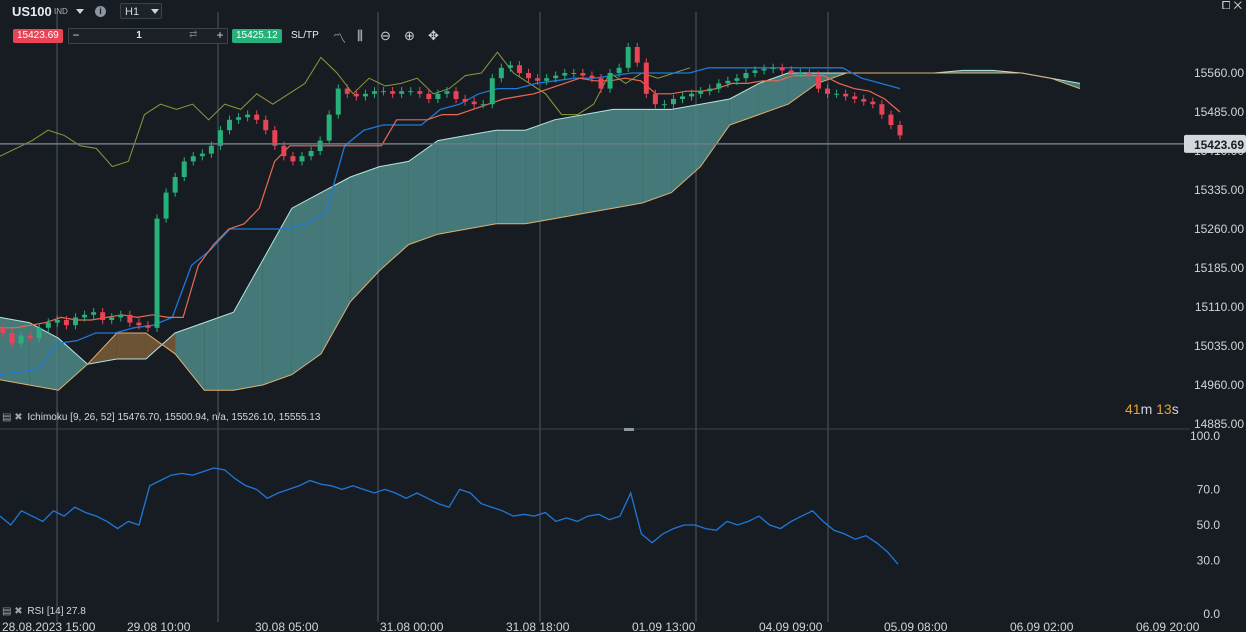  I want to click on y-tick-label: 15335.00, so click(1219, 190).